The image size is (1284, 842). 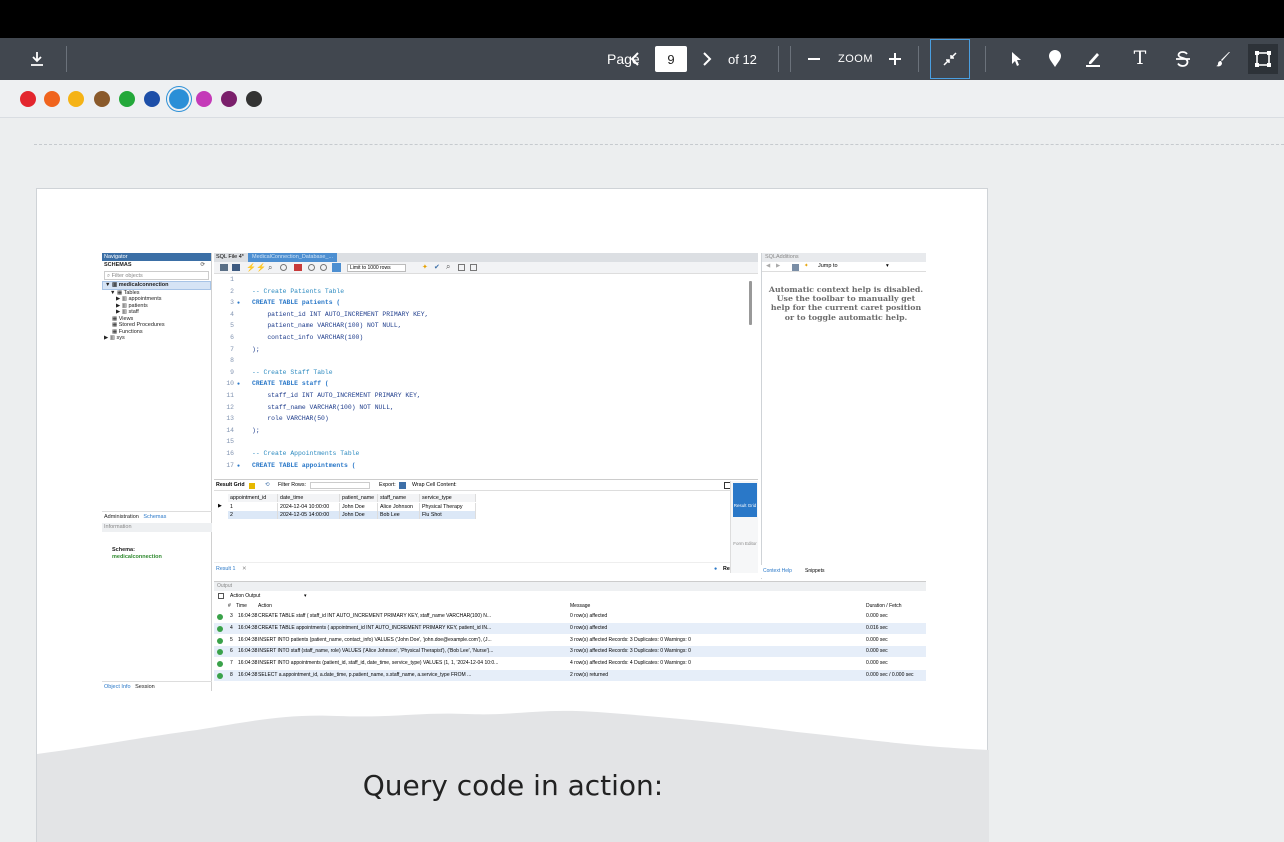 I want to click on execute-line-icon: ⚡, so click(x=261, y=267).